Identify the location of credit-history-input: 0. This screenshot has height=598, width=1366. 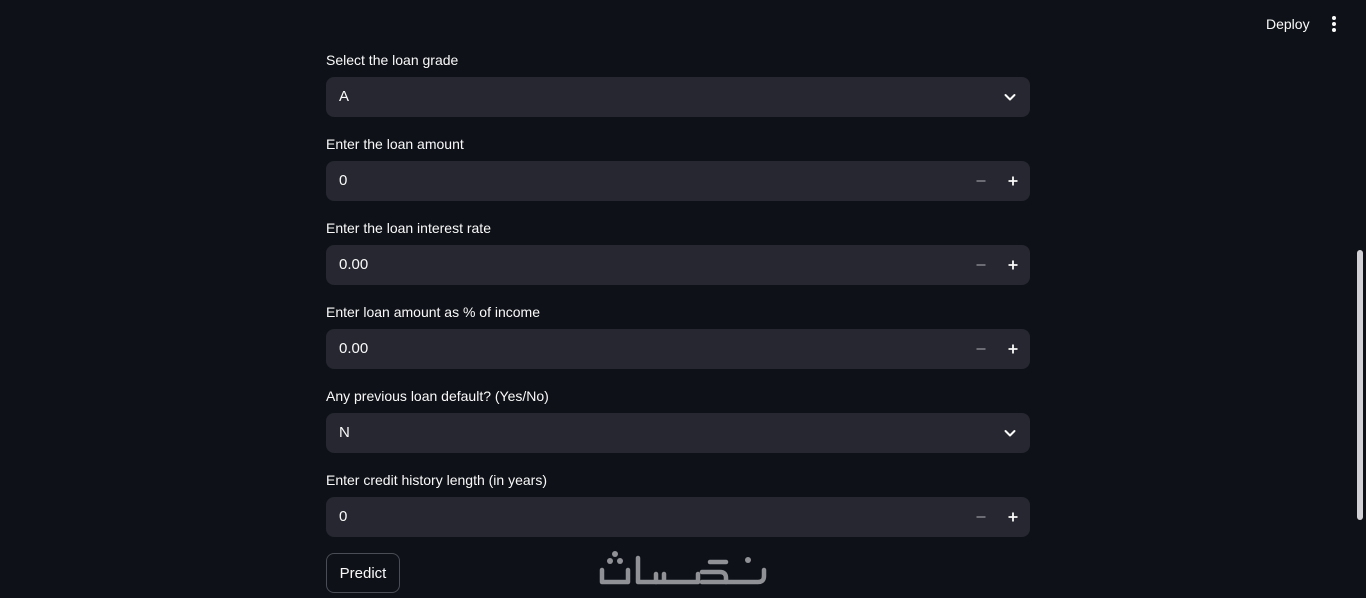
(678, 517).